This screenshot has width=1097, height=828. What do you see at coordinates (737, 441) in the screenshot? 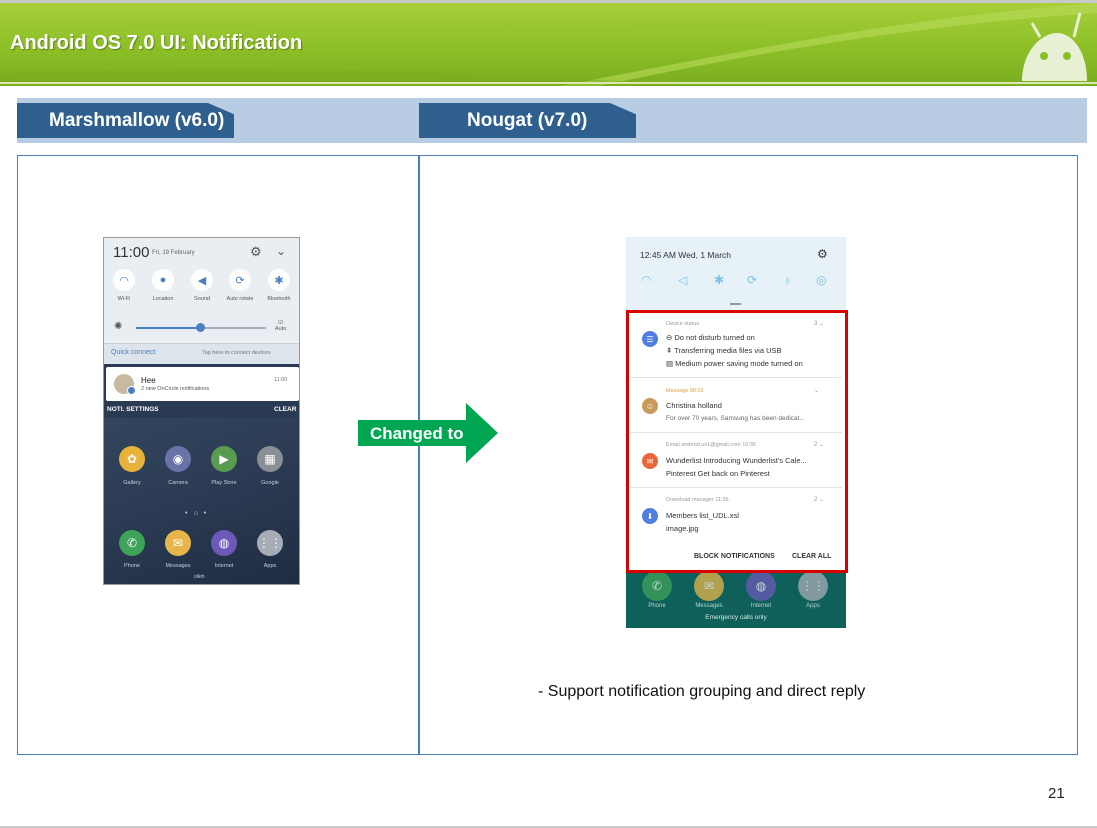
I see `highlight-frame` at bounding box center [737, 441].